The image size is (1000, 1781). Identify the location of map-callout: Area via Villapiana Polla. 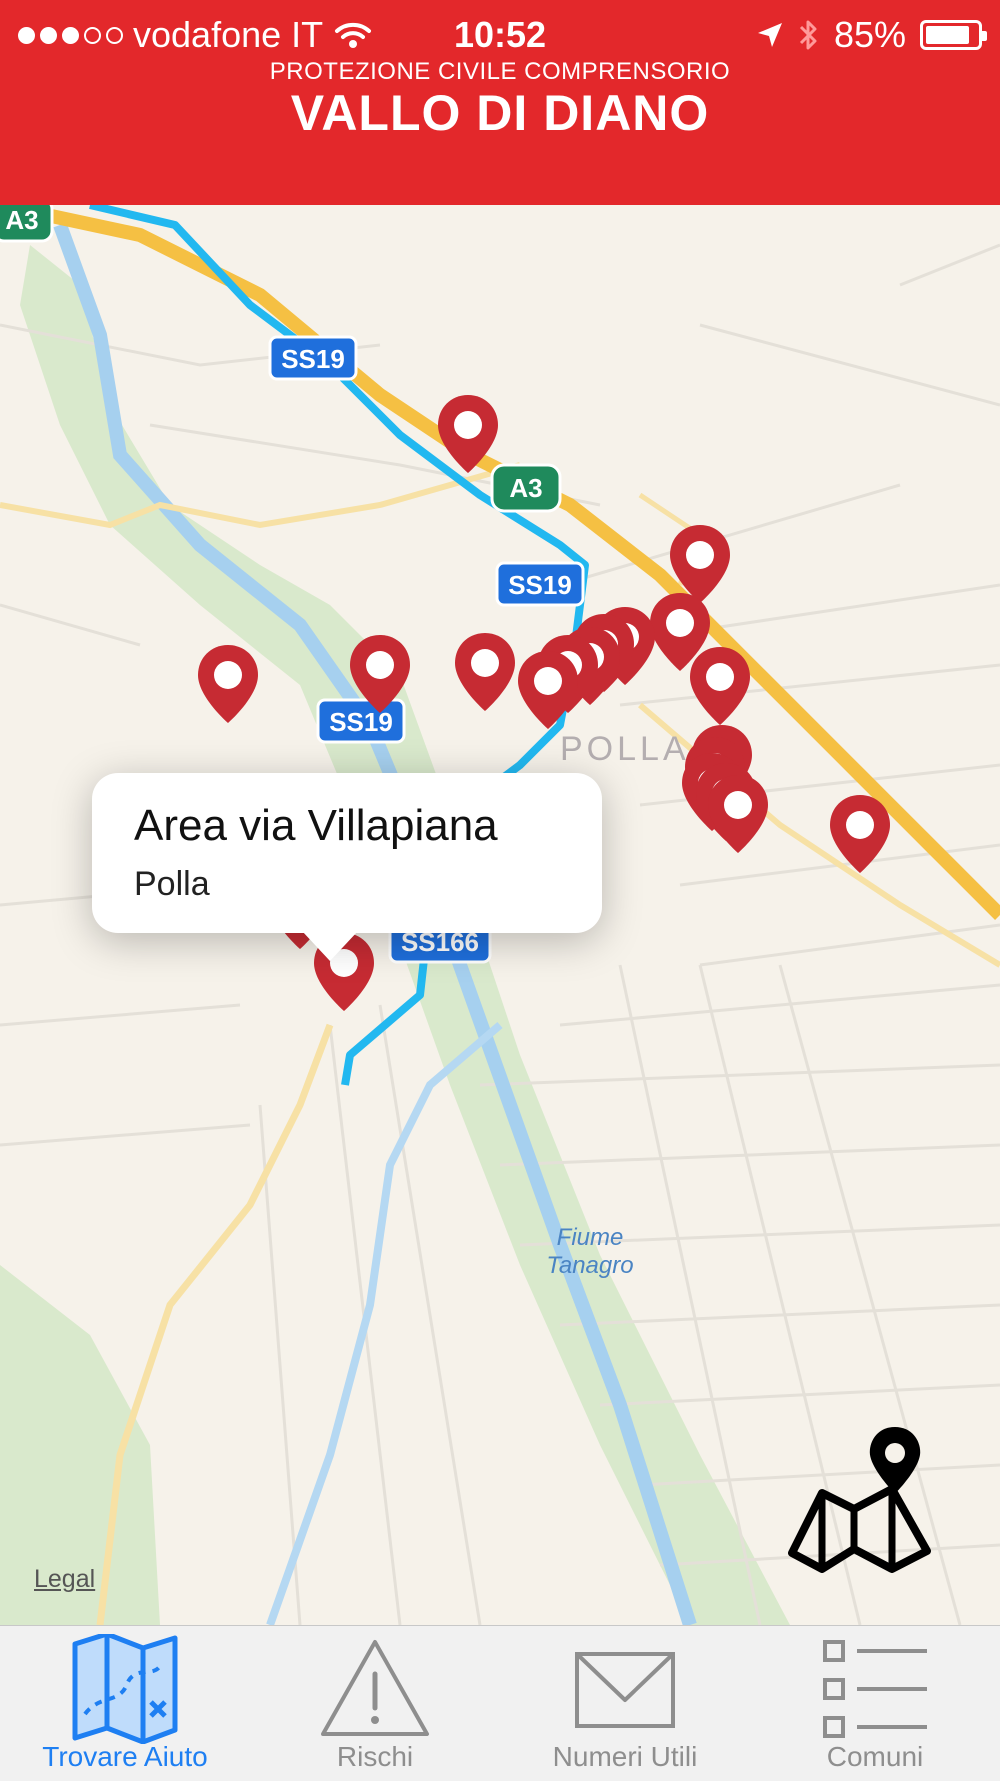
(347, 867).